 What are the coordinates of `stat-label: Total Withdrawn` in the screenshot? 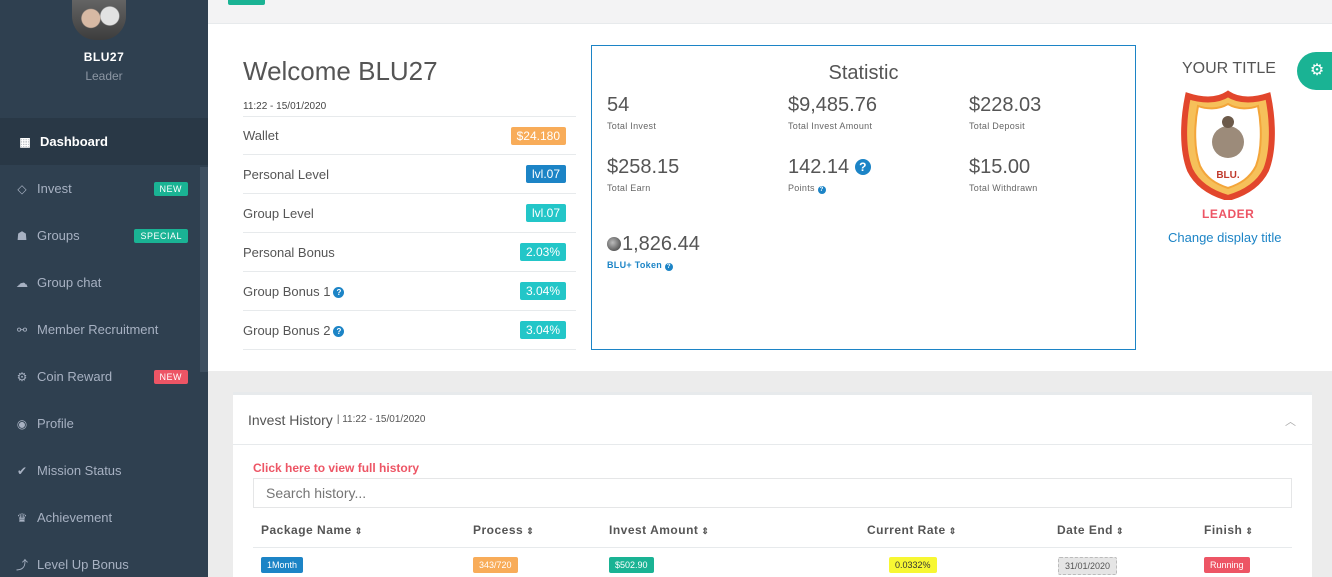 It's located at (1003, 188).